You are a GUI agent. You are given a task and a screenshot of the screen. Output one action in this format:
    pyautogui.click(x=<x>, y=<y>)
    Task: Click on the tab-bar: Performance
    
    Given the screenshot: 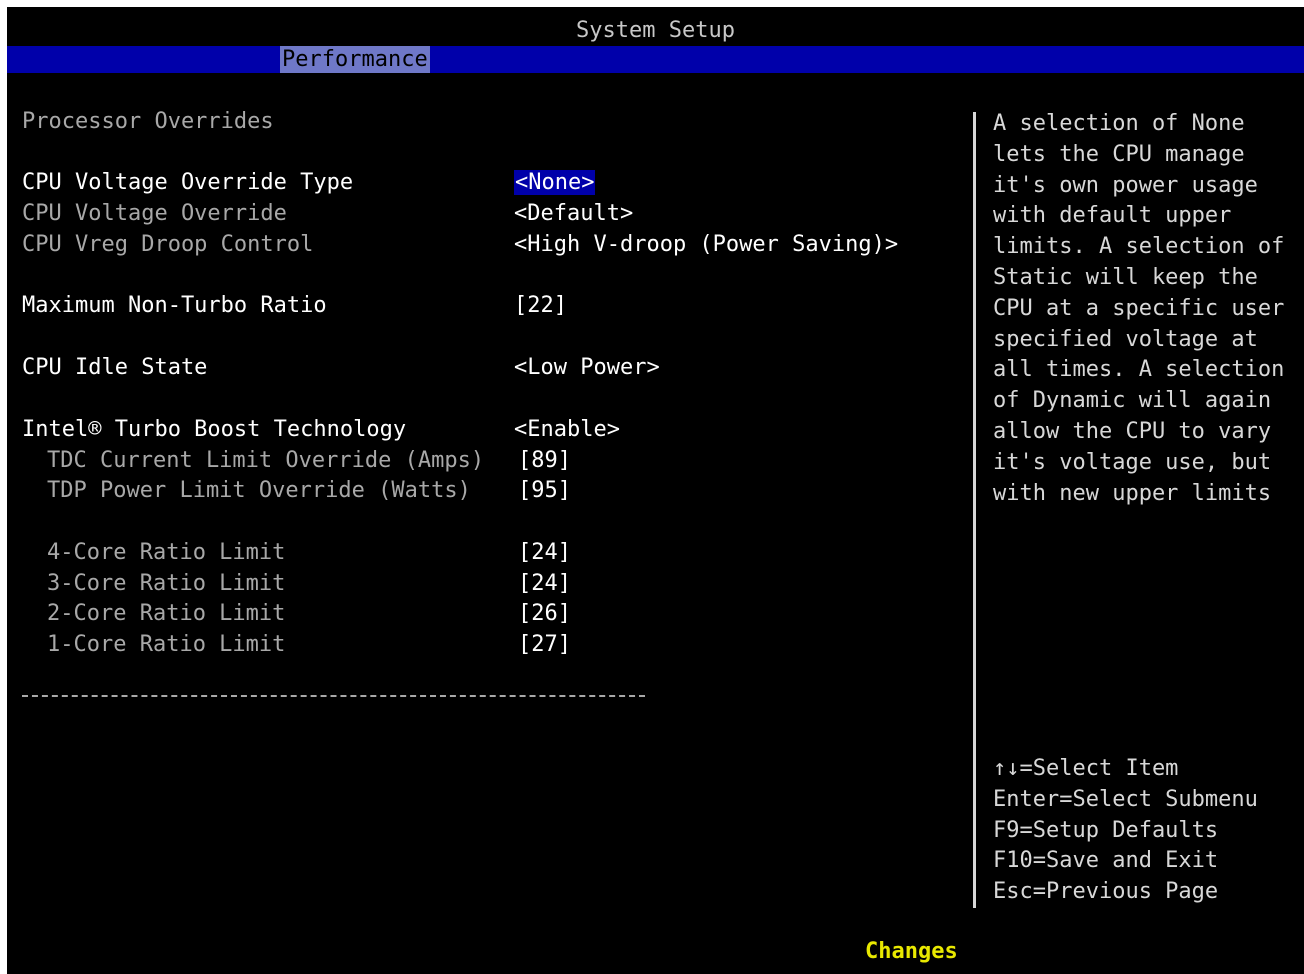 What is the action you would take?
    pyautogui.click(x=655, y=59)
    